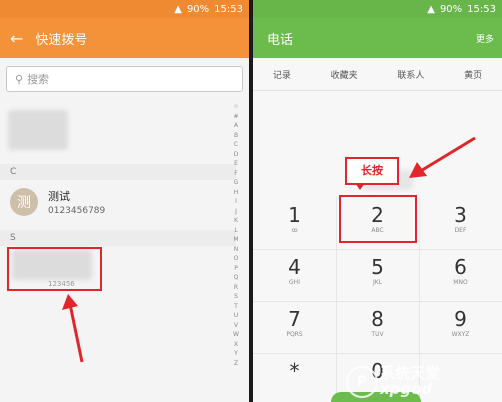 Image resolution: width=502 pixels, height=402 pixels. What do you see at coordinates (236, 145) in the screenshot?
I see `index-letter: C` at bounding box center [236, 145].